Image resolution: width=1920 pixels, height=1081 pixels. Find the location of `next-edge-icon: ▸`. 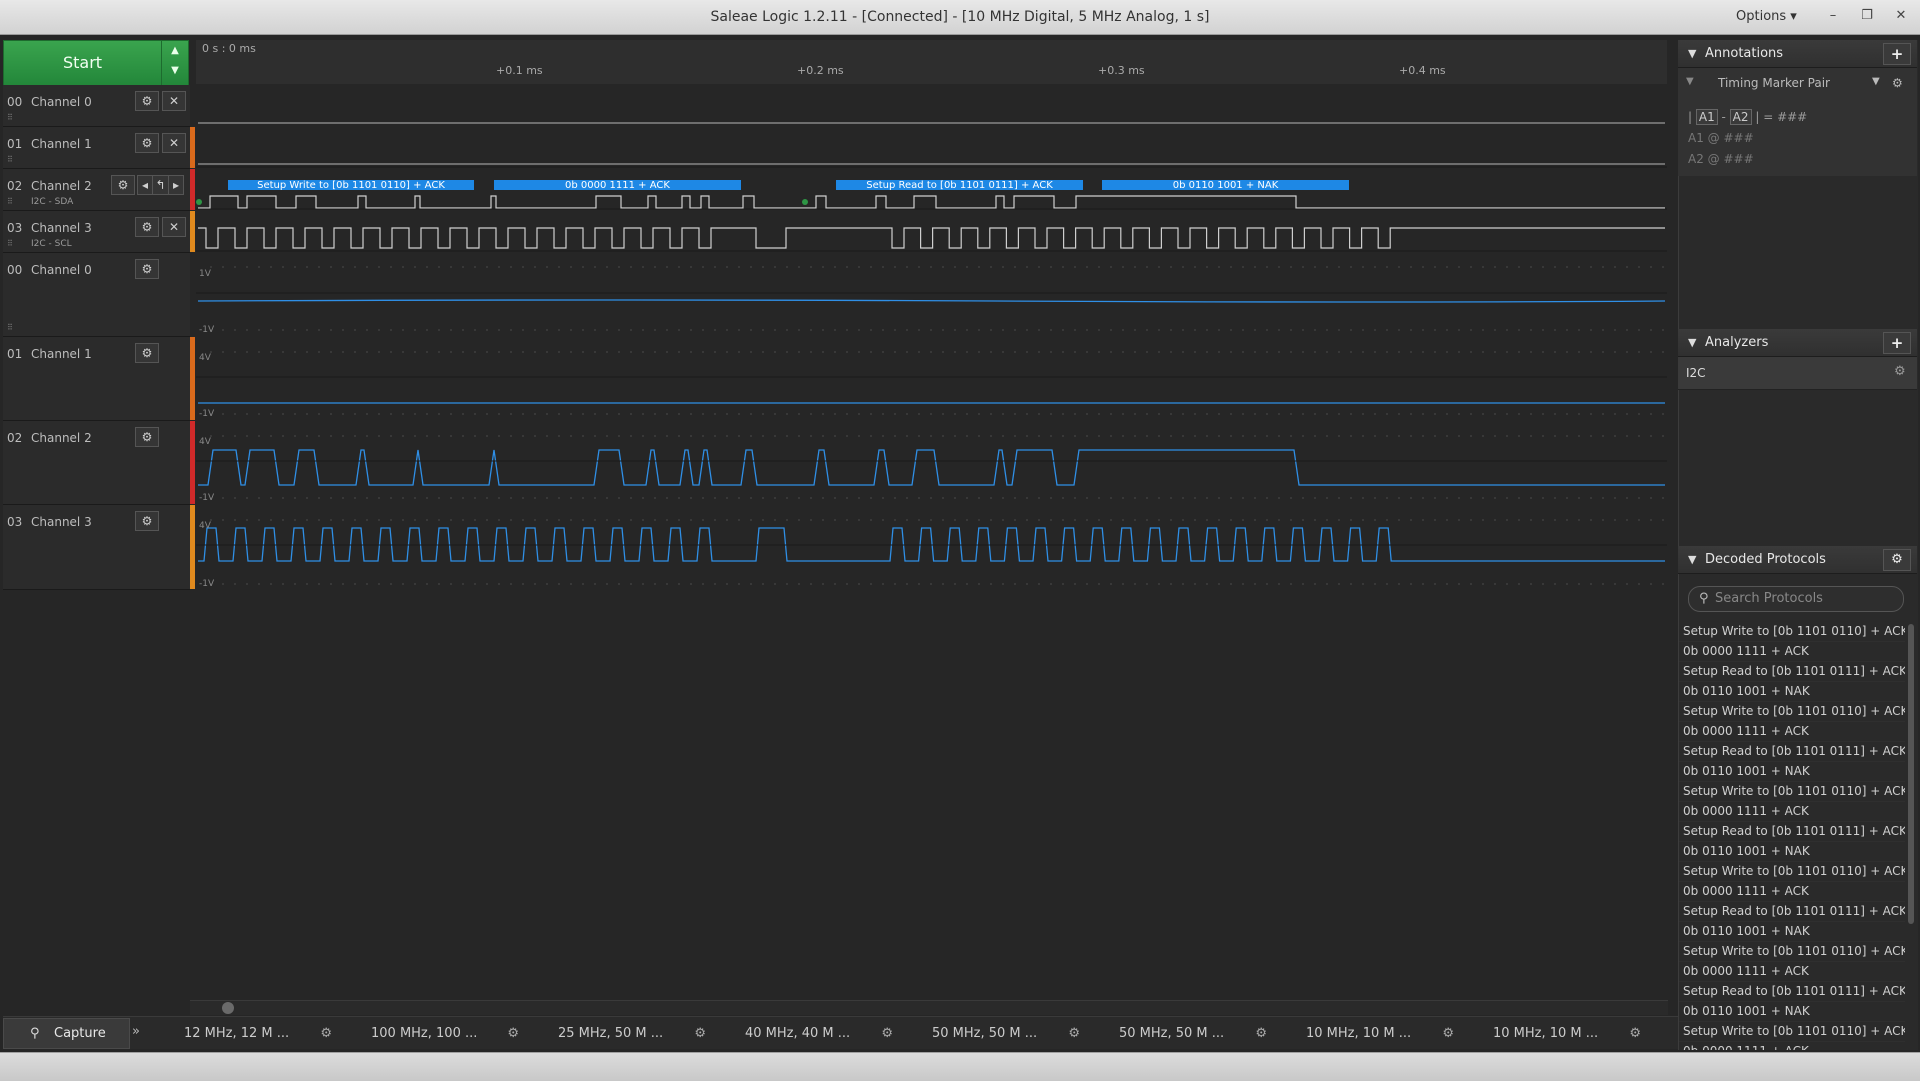

next-edge-icon: ▸ is located at coordinates (176, 185).